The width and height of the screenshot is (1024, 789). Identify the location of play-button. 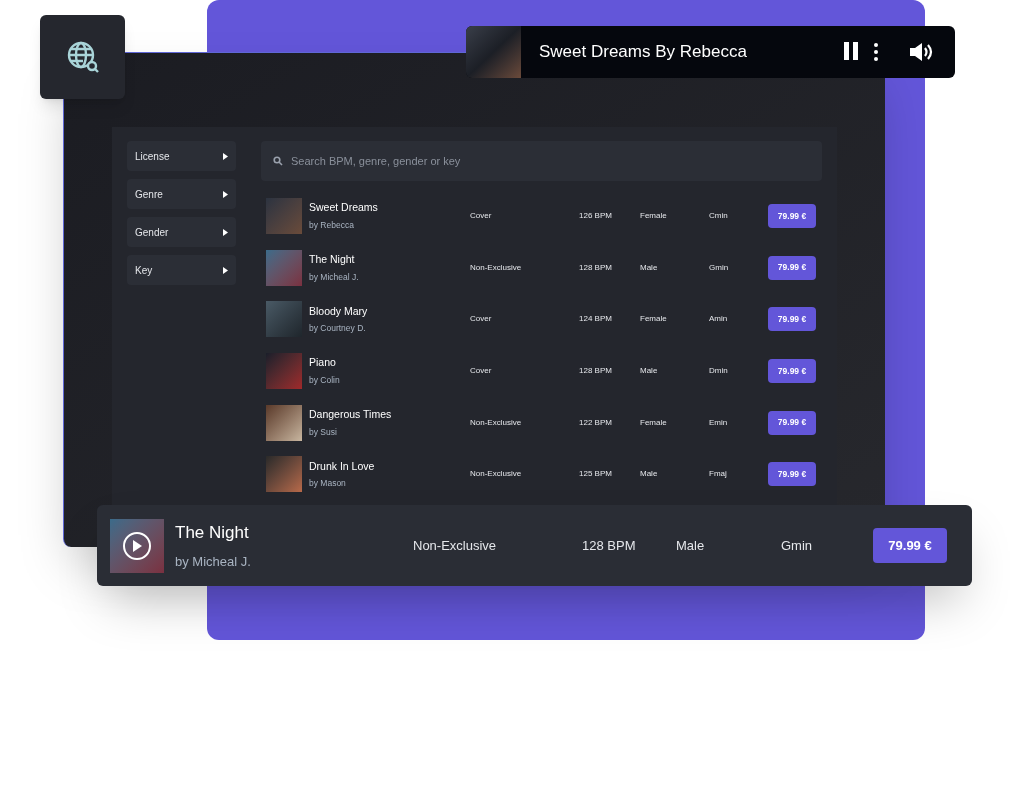
(137, 545).